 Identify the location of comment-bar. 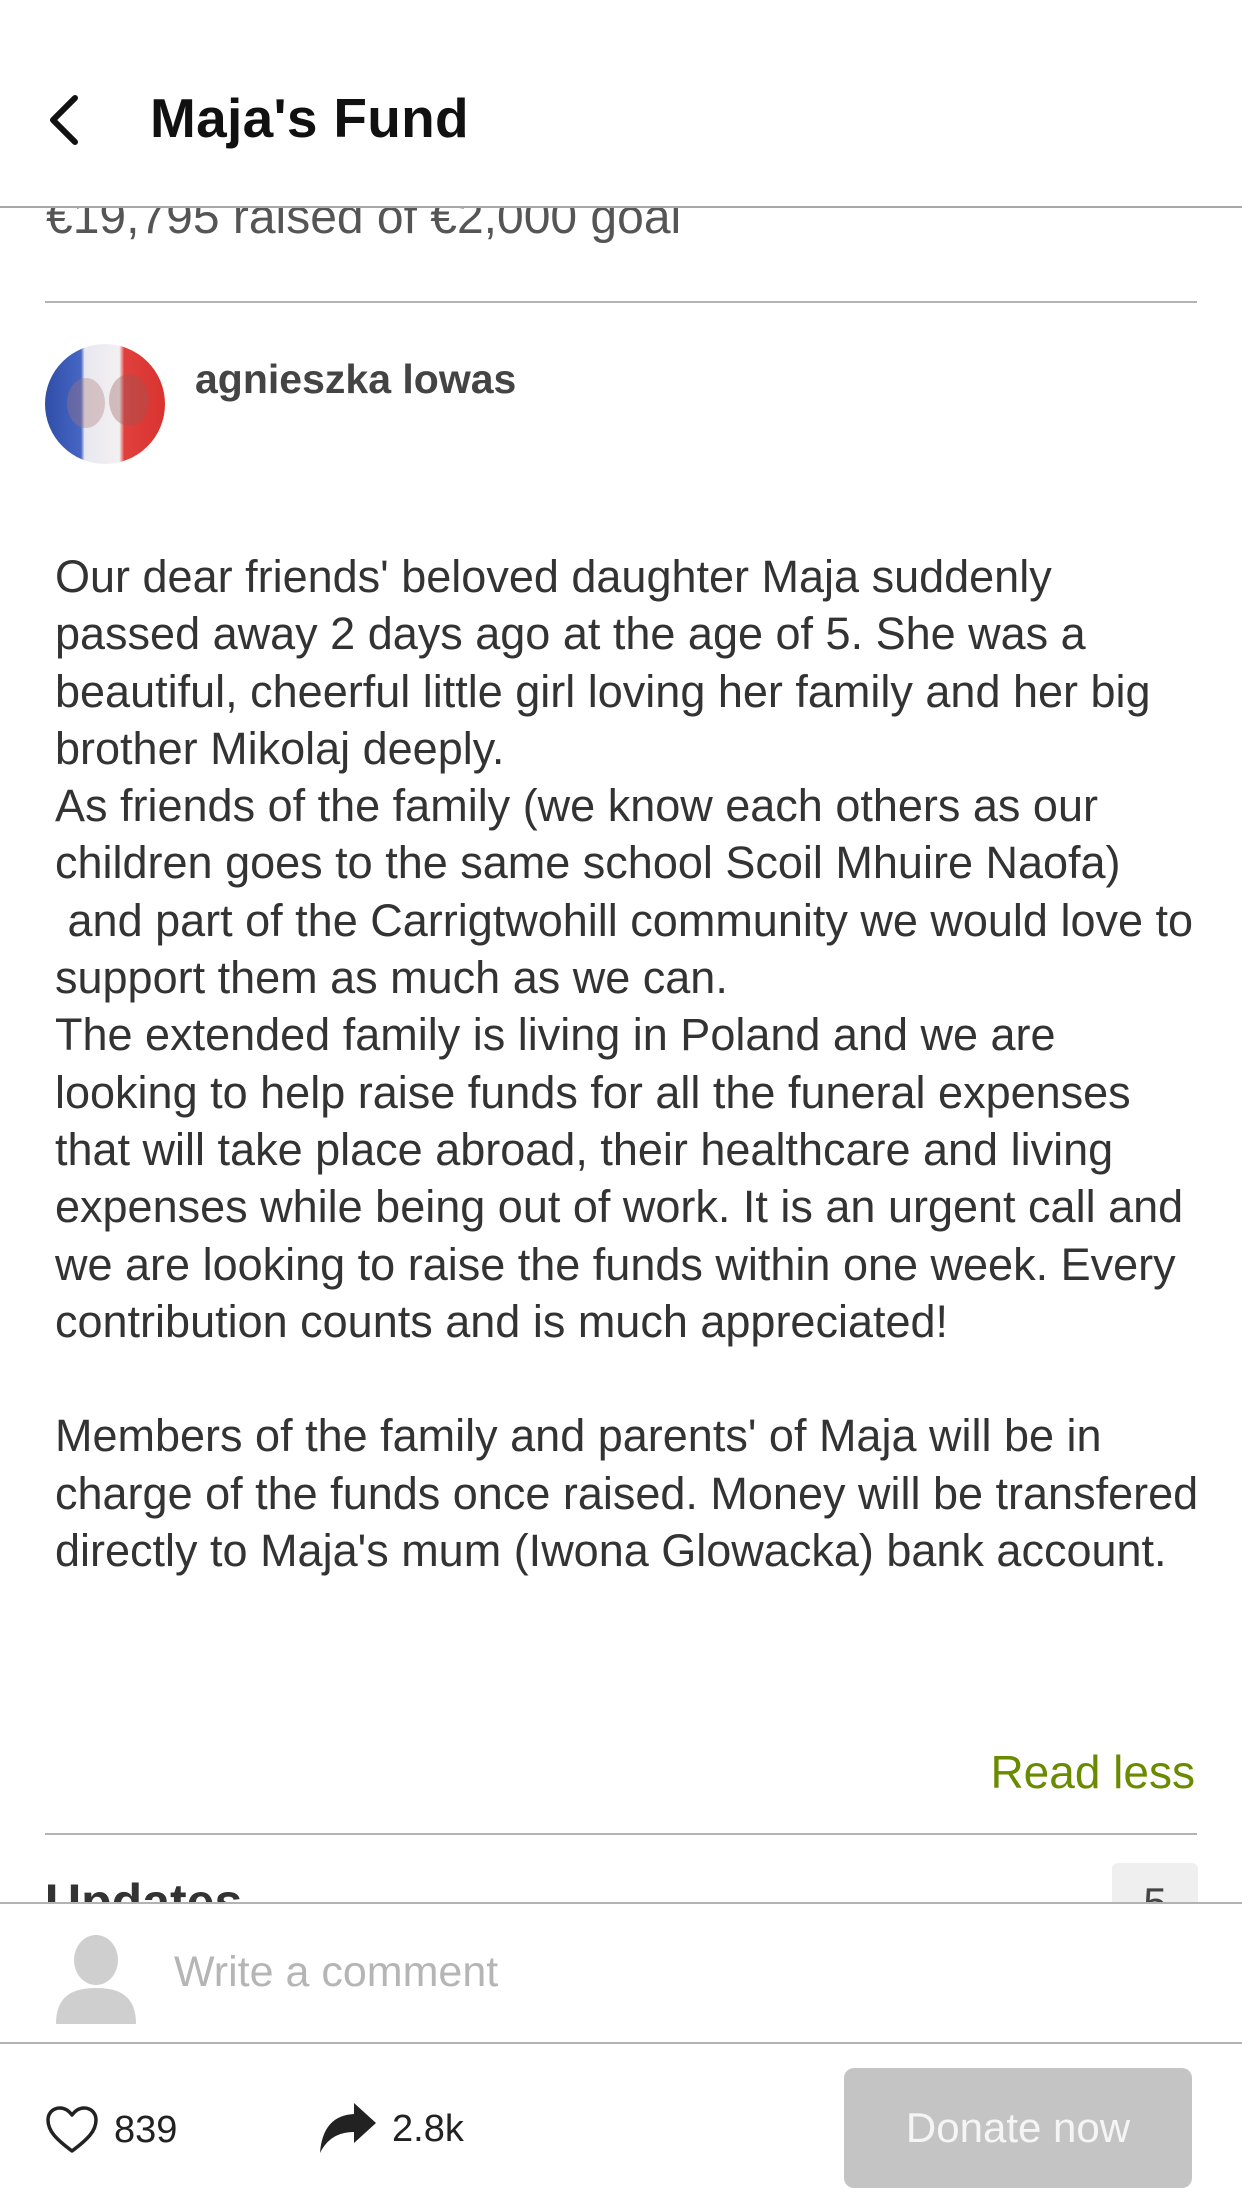
(621, 1973).